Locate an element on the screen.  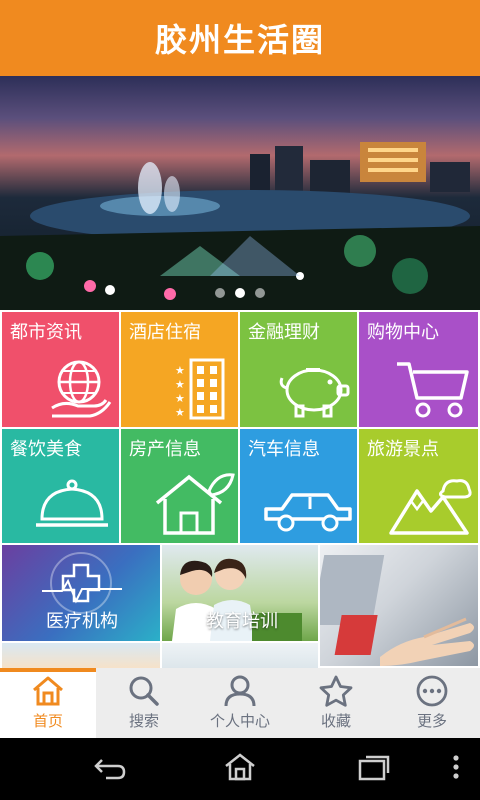
category-travel: 旅游景点 is located at coordinates (418, 486).